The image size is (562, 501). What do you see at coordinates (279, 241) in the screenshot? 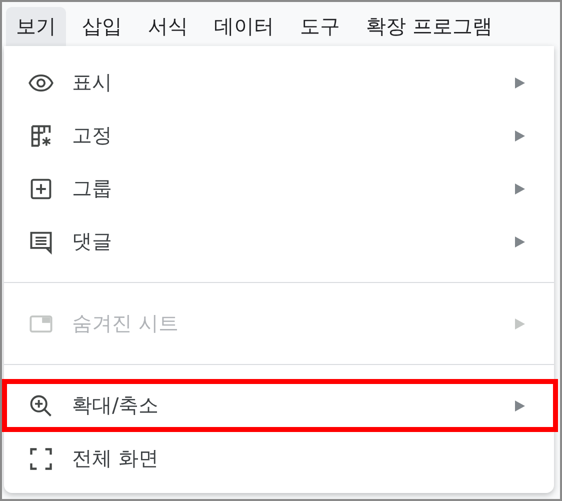
I see `menu-item: 댓글` at bounding box center [279, 241].